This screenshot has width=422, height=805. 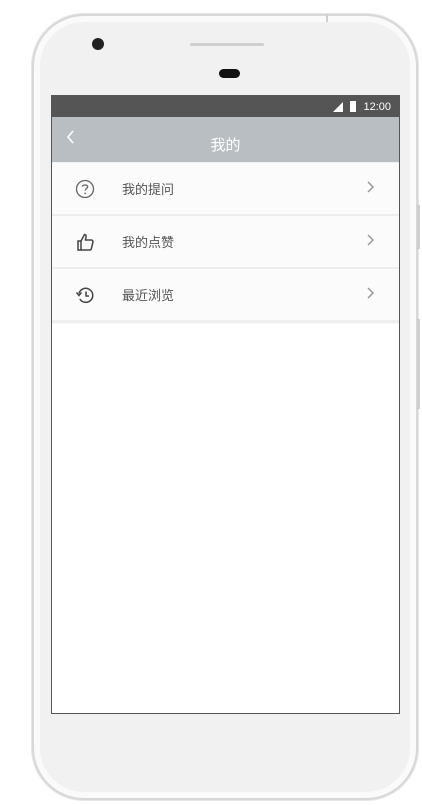 What do you see at coordinates (85, 242) in the screenshot?
I see `thumbs-up-icon` at bounding box center [85, 242].